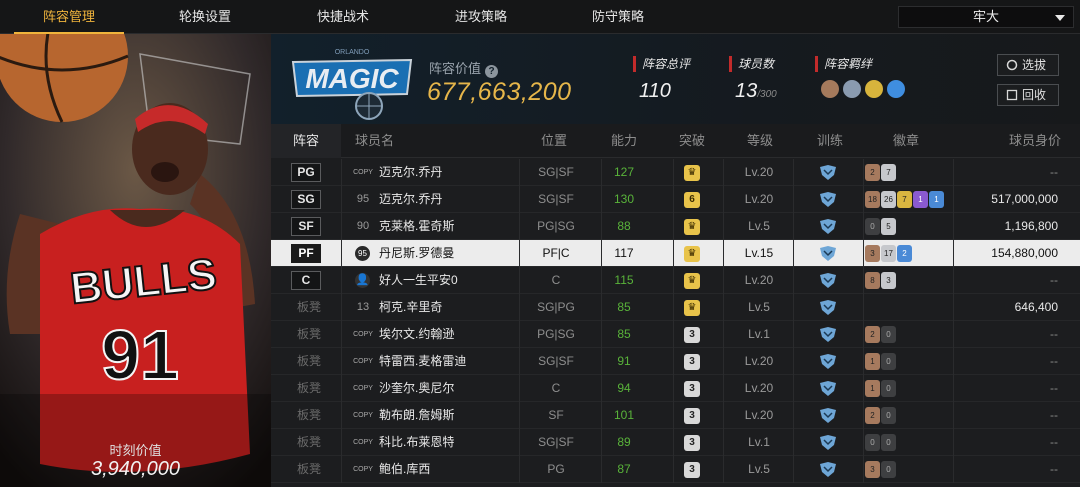 The width and height of the screenshot is (1080, 487). I want to click on badge-blue-icon: 1, so click(936, 199).